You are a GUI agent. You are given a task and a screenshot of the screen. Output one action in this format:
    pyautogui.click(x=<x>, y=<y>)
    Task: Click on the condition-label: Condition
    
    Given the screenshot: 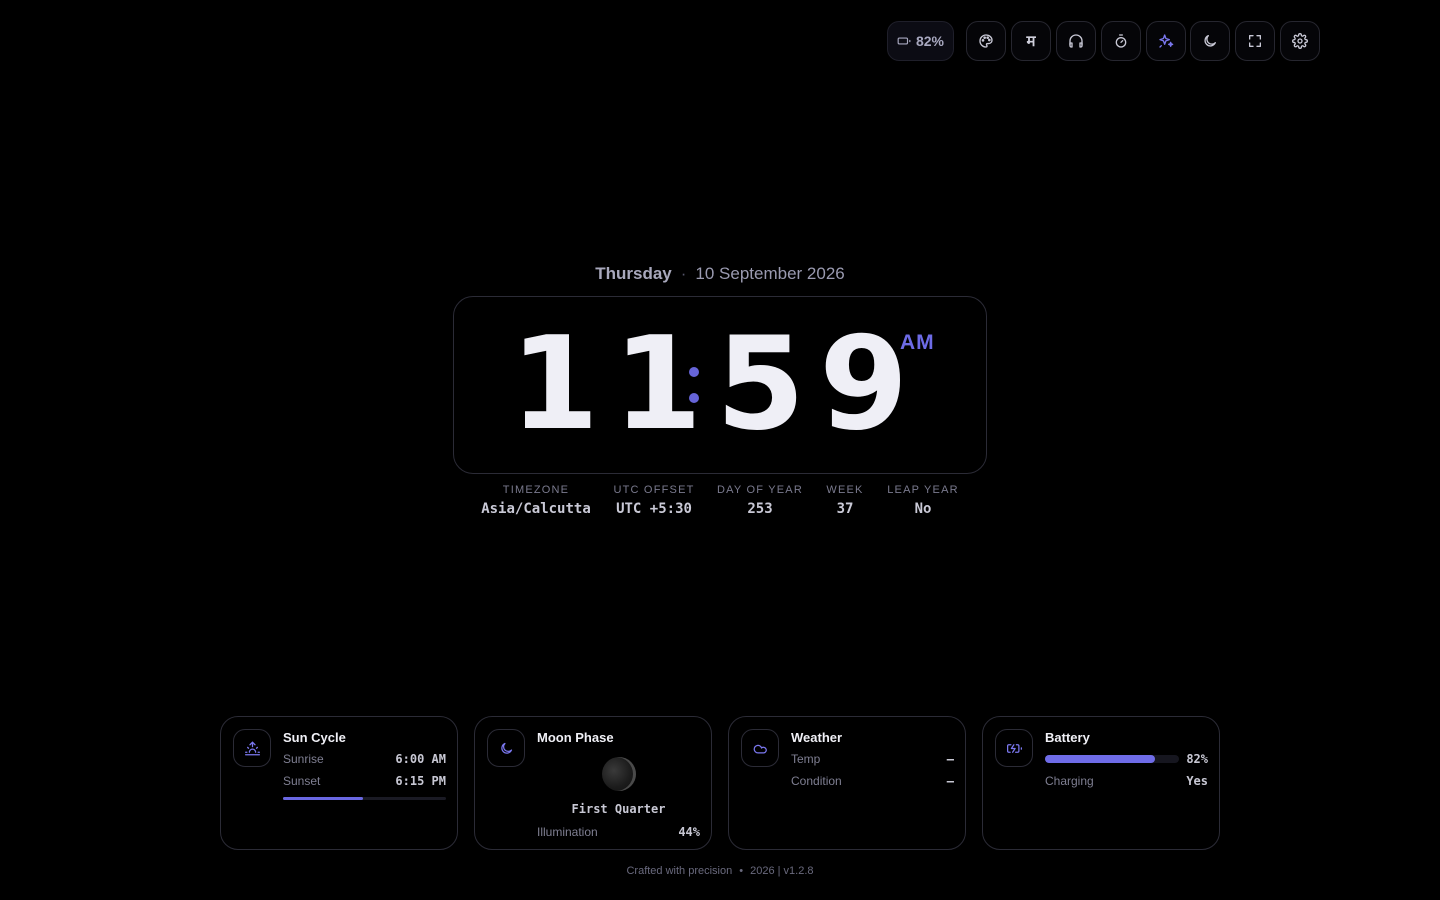 What is the action you would take?
    pyautogui.click(x=816, y=781)
    